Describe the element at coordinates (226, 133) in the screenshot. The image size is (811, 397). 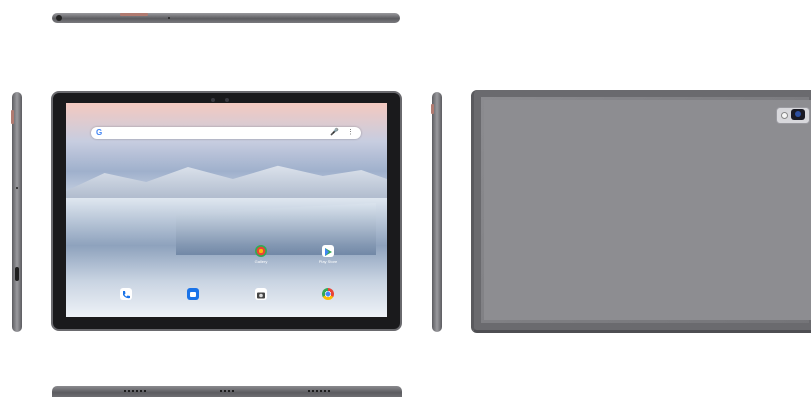
I see `google-search-bar: G 🎤 ⋮` at that location.